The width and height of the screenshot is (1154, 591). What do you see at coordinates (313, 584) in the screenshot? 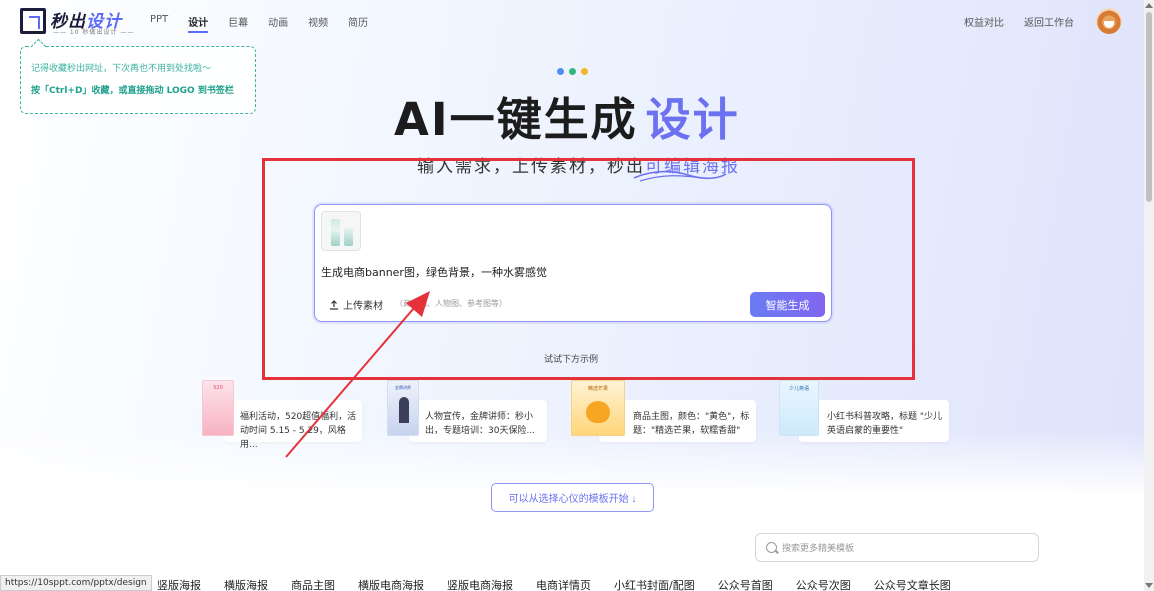
I see `category-tab: 商品主图` at bounding box center [313, 584].